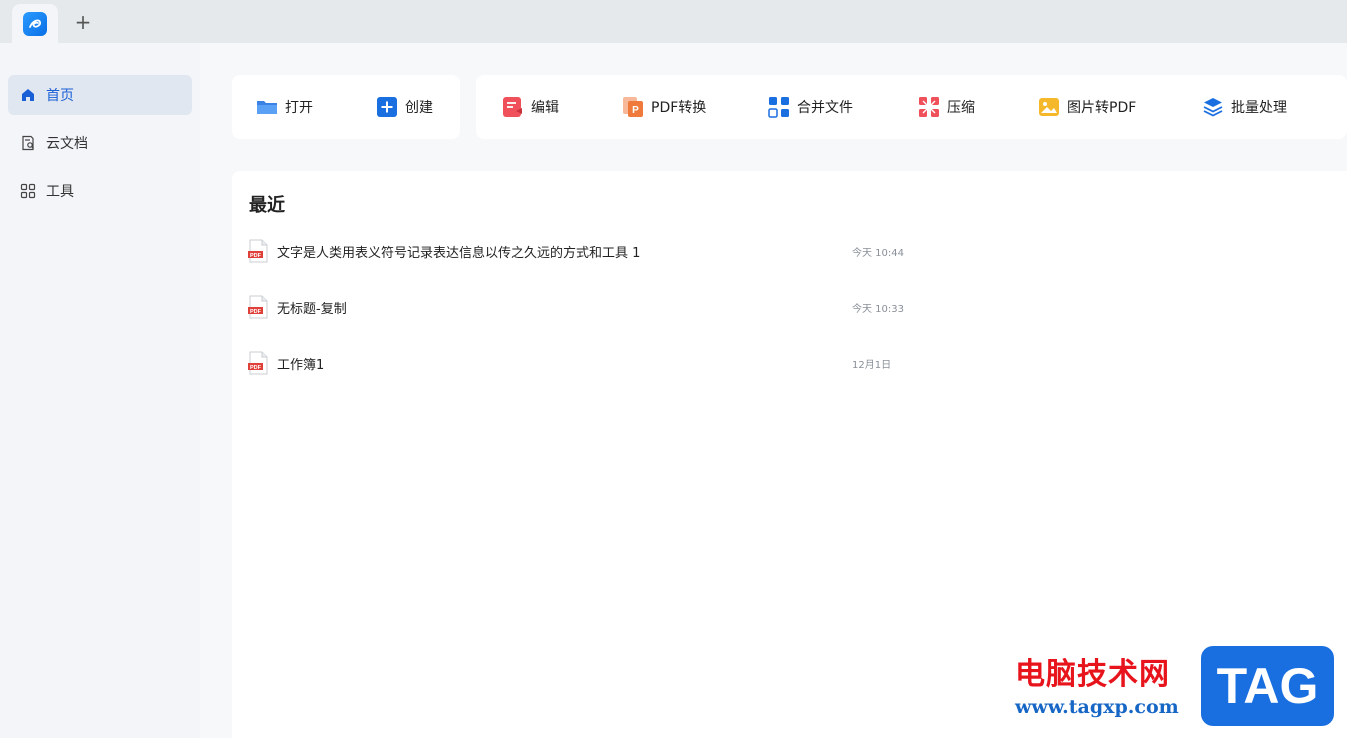 This screenshot has width=1347, height=738. What do you see at coordinates (100, 191) in the screenshot?
I see `sidebar-item-tools: 工具` at bounding box center [100, 191].